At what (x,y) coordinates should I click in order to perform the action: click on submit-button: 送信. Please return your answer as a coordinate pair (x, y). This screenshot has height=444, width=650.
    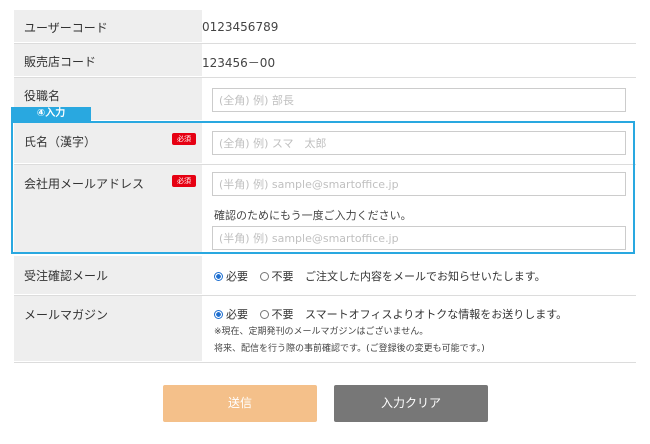
    Looking at the image, I should click on (240, 403).